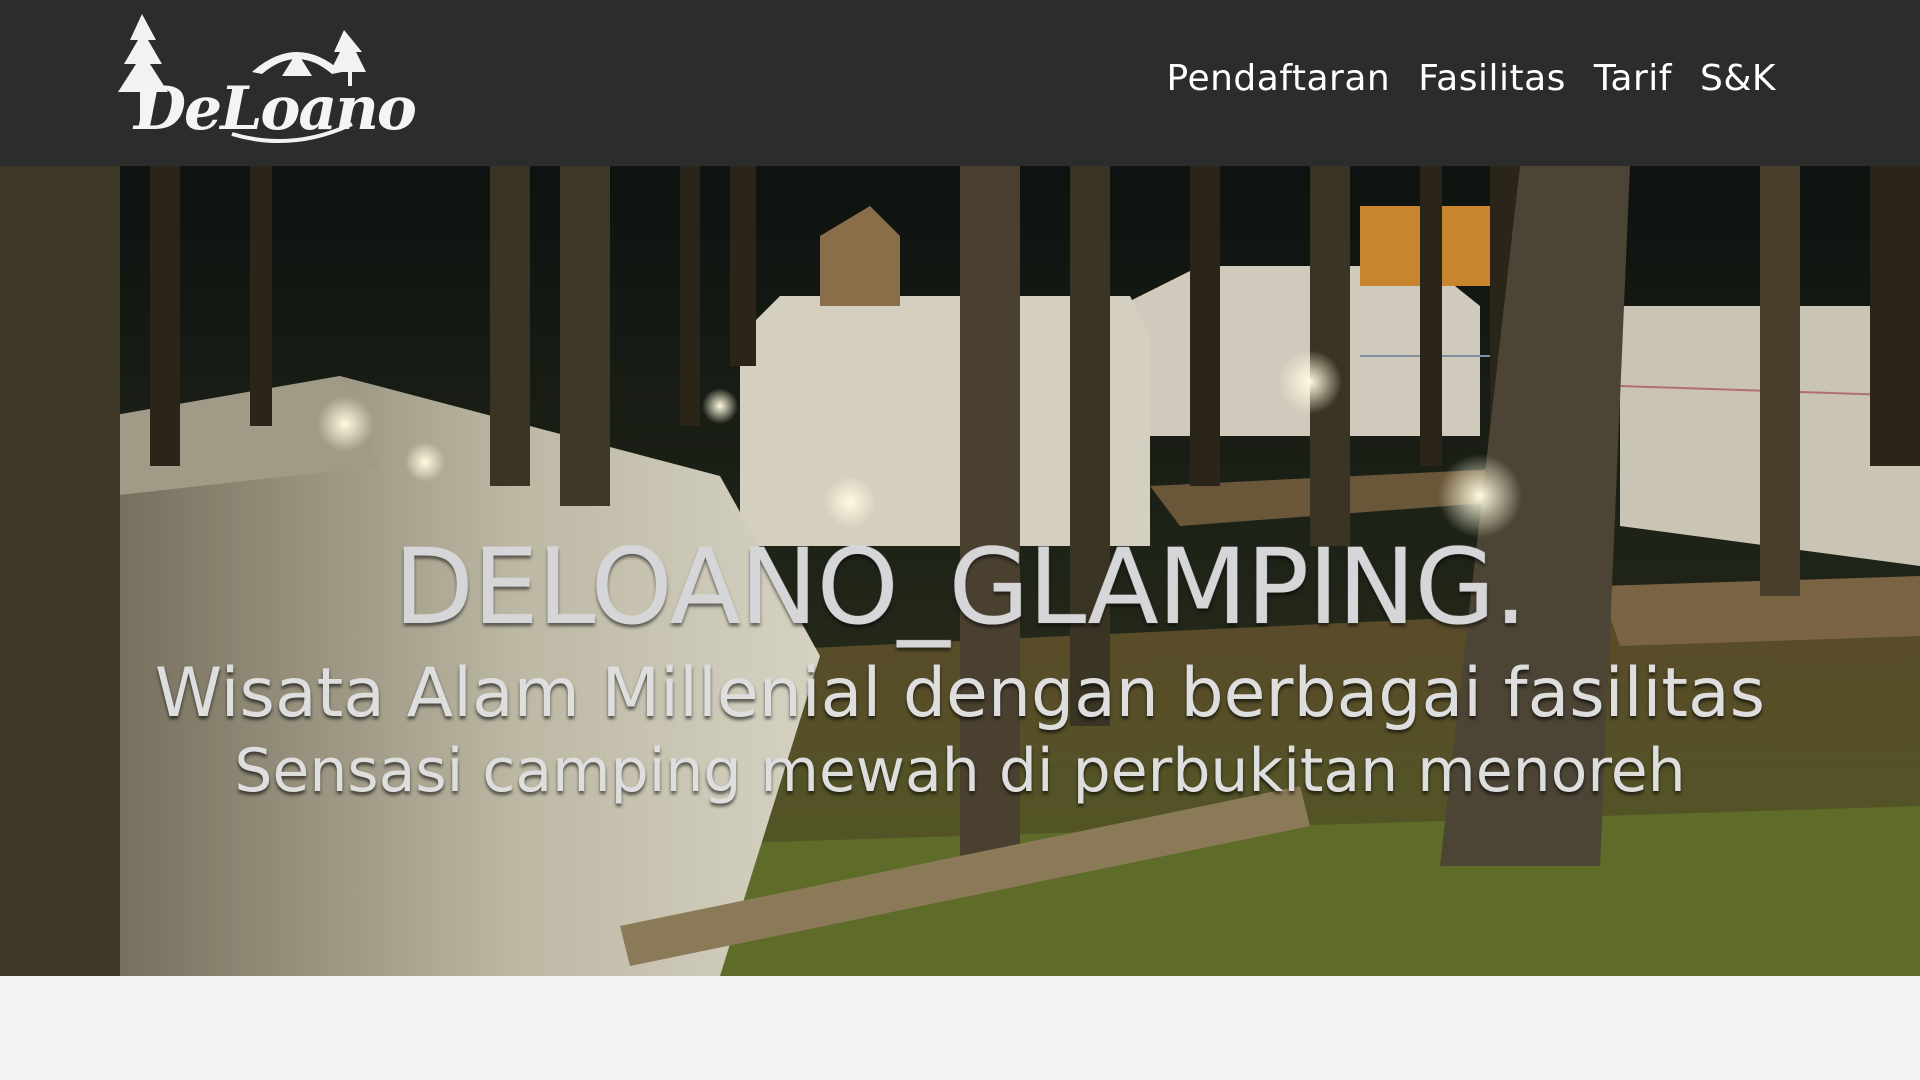  What do you see at coordinates (960, 1028) in the screenshot?
I see `page-content-area` at bounding box center [960, 1028].